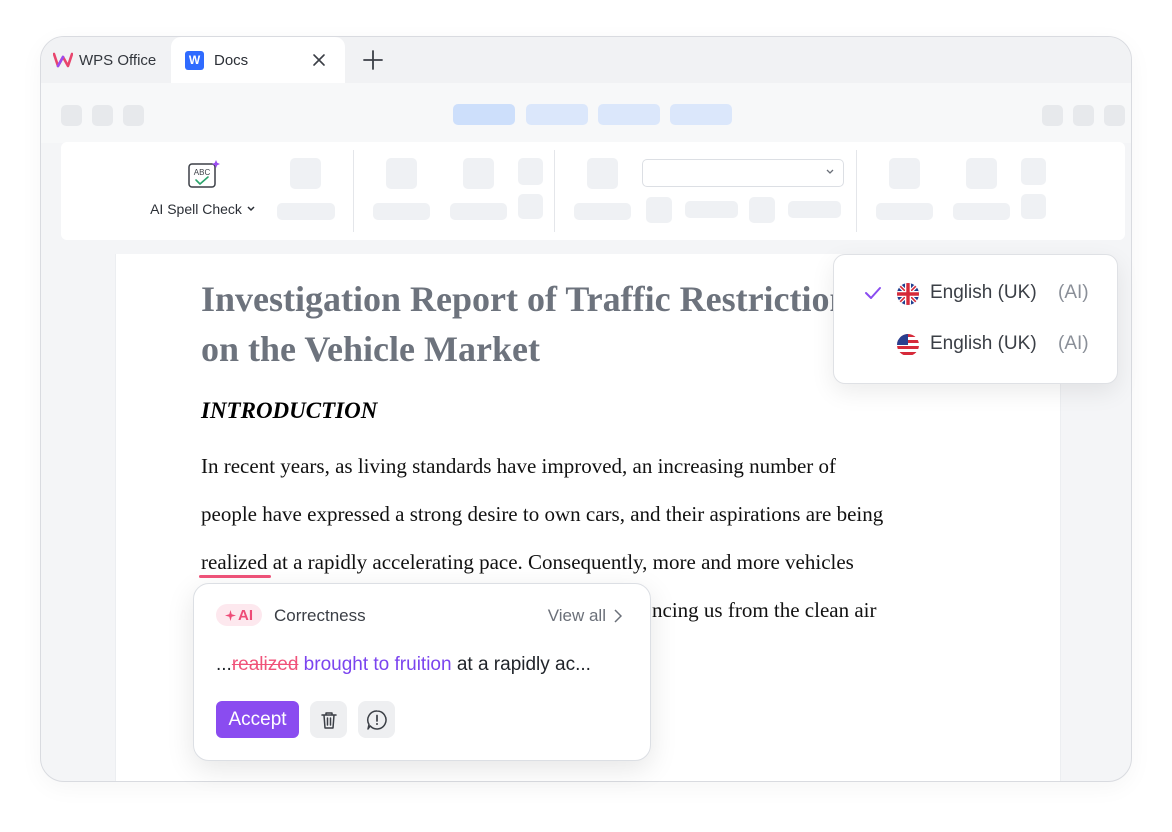 The image size is (1172, 832). Describe the element at coordinates (873, 293) in the screenshot. I see `checkmark-icon` at that location.